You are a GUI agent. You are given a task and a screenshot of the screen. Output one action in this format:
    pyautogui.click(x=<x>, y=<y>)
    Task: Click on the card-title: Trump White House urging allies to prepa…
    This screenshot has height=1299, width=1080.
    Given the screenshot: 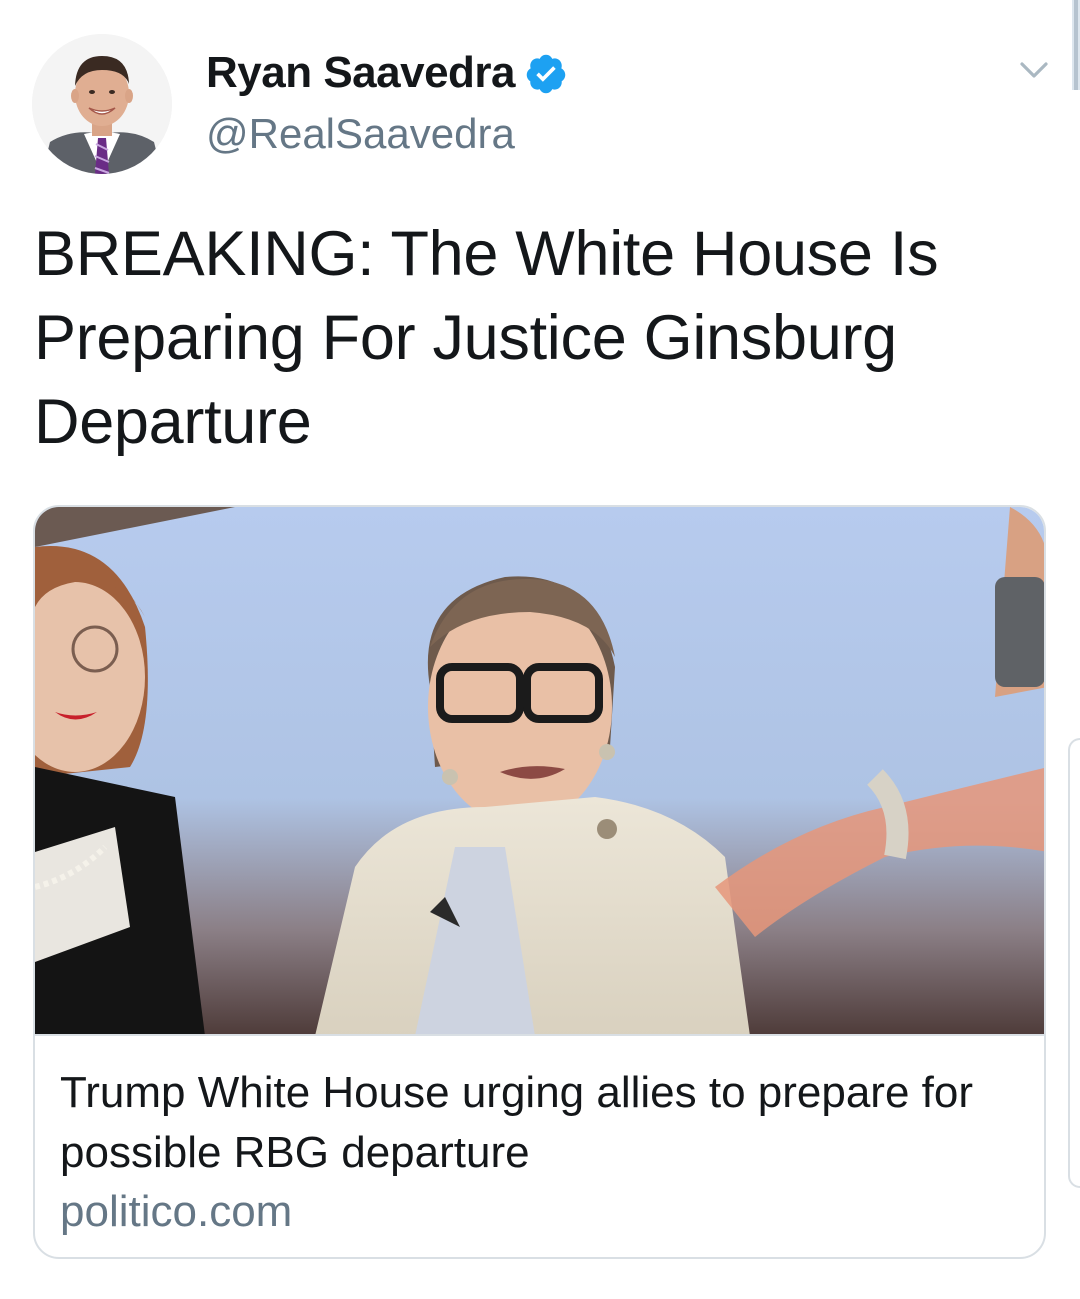 What is the action you would take?
    pyautogui.click(x=516, y=1122)
    